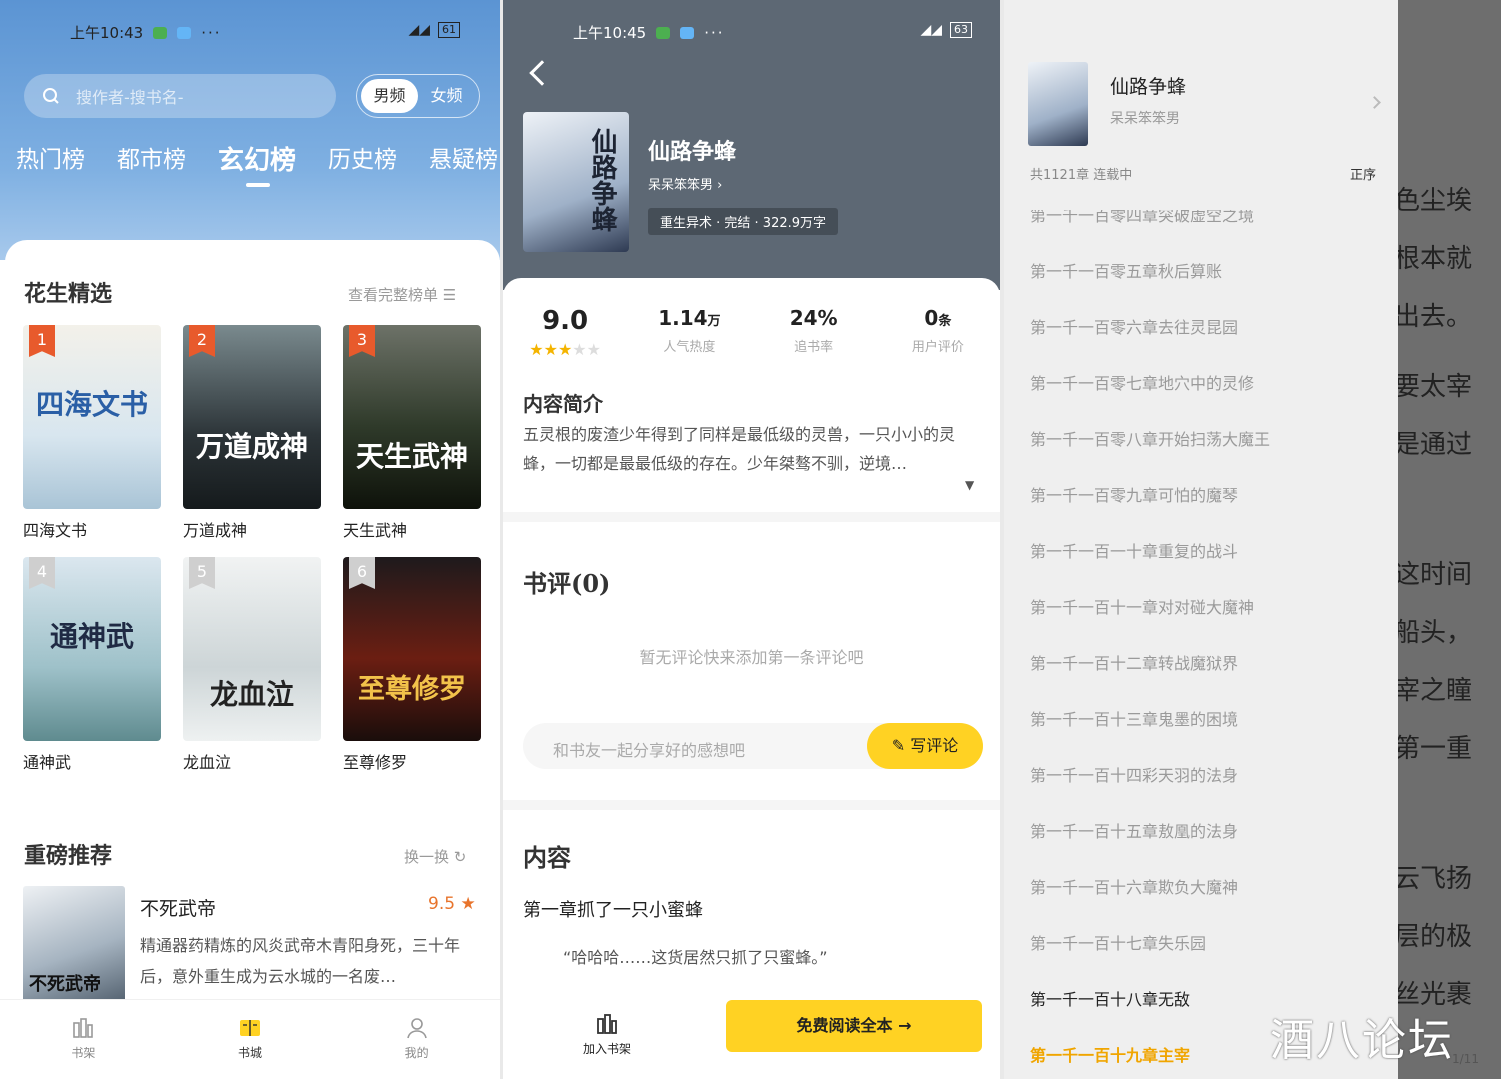 The width and height of the screenshot is (1501, 1079). I want to click on chapter-item: 第一千一百十六章欺负大魔神, so click(1134, 886).